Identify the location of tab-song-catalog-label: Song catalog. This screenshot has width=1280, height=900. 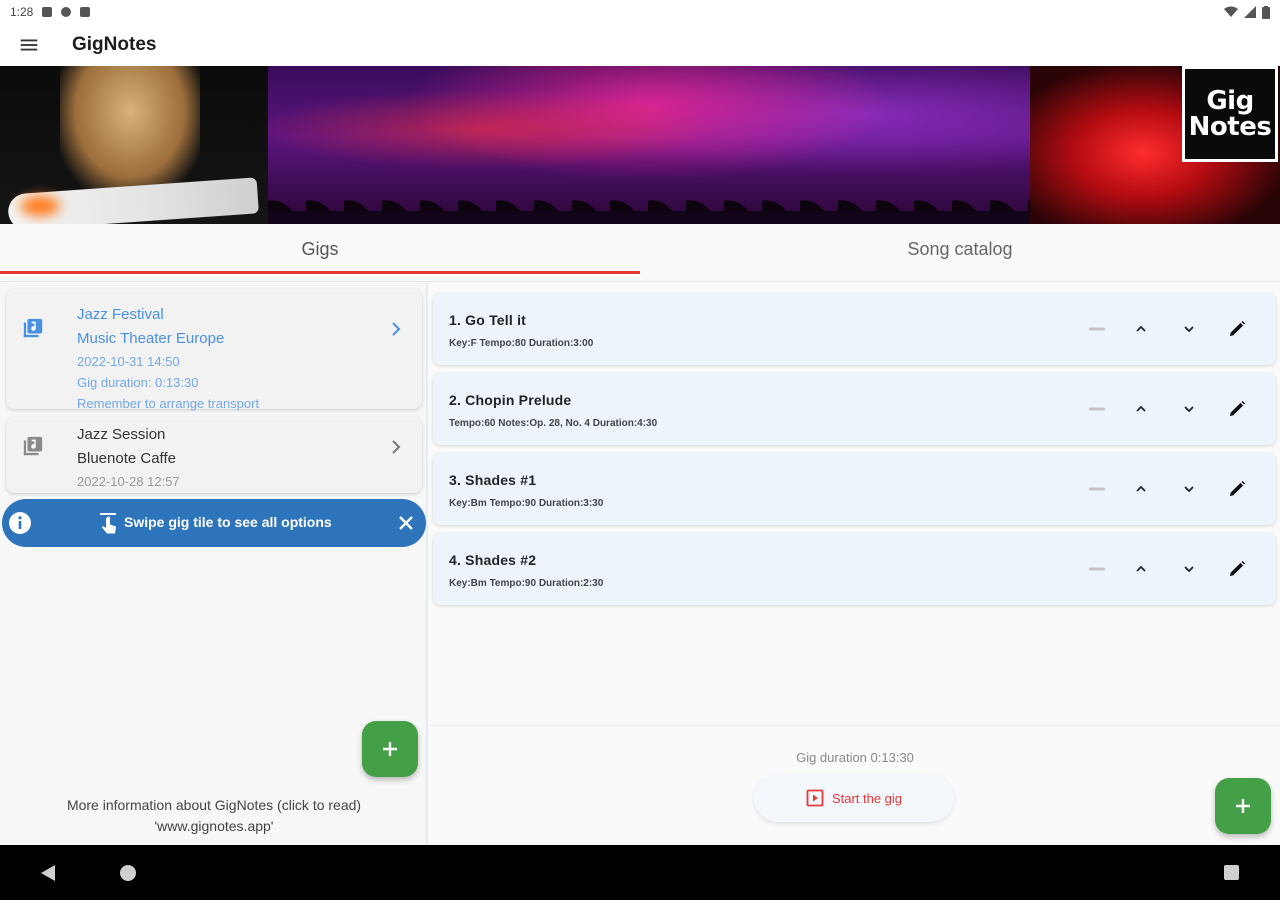
(960, 248).